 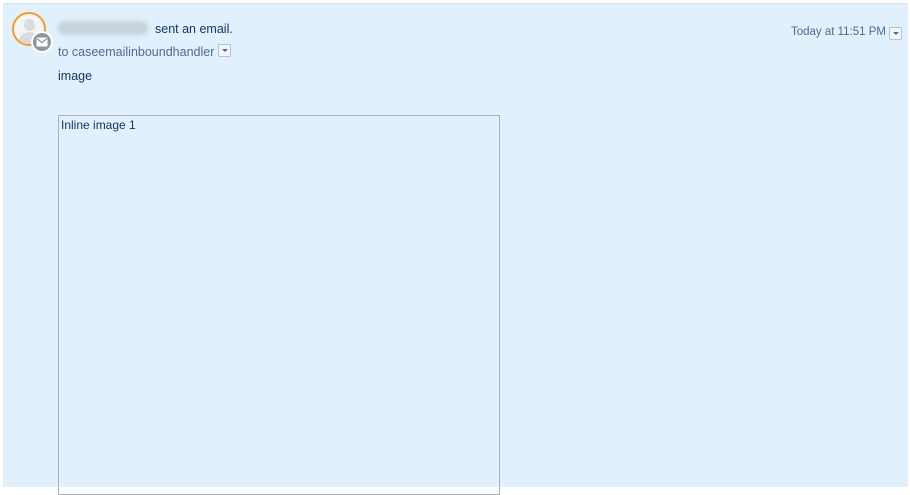 What do you see at coordinates (98, 125) in the screenshot?
I see `inline-image-alt-text: Inline image 1` at bounding box center [98, 125].